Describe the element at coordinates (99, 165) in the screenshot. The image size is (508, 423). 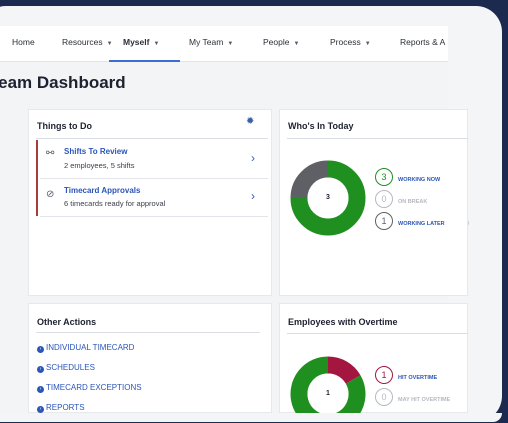
I see `todo-item-subtitle: 2 employees, 5 shifts` at that location.